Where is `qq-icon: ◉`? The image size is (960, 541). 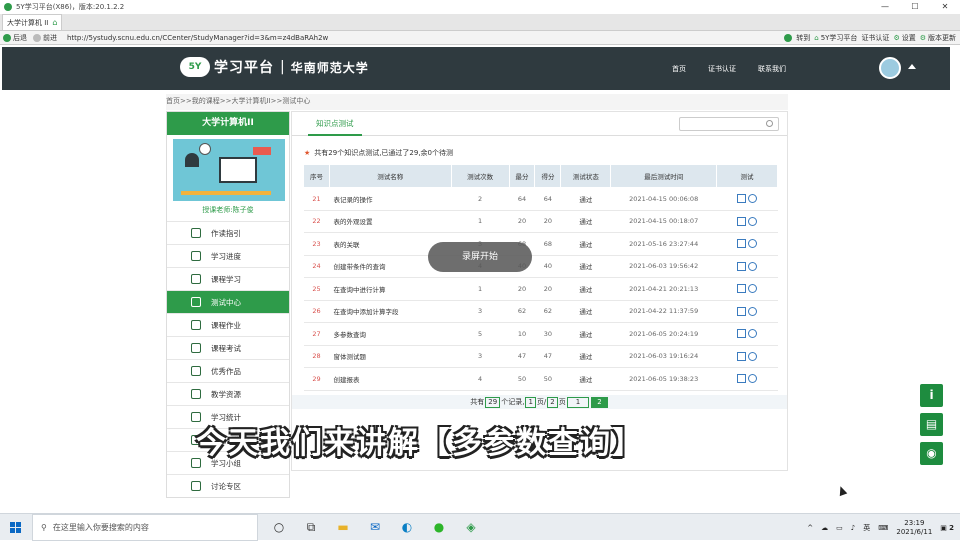 qq-icon: ◉ is located at coordinates (931, 453).